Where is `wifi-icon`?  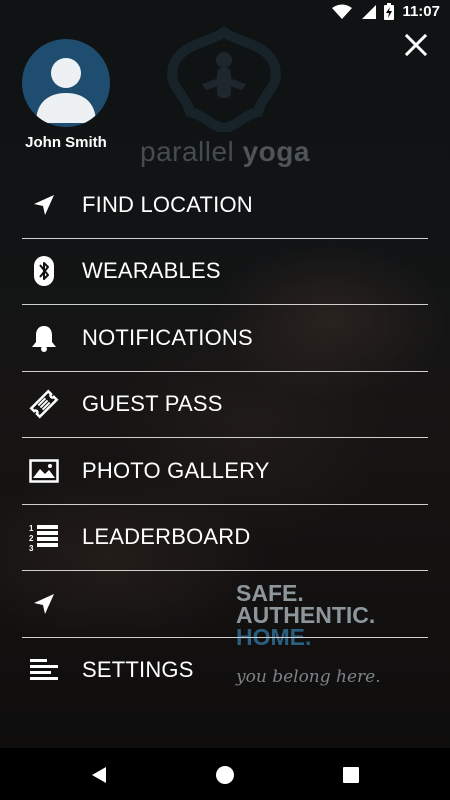
wifi-icon is located at coordinates (342, 11).